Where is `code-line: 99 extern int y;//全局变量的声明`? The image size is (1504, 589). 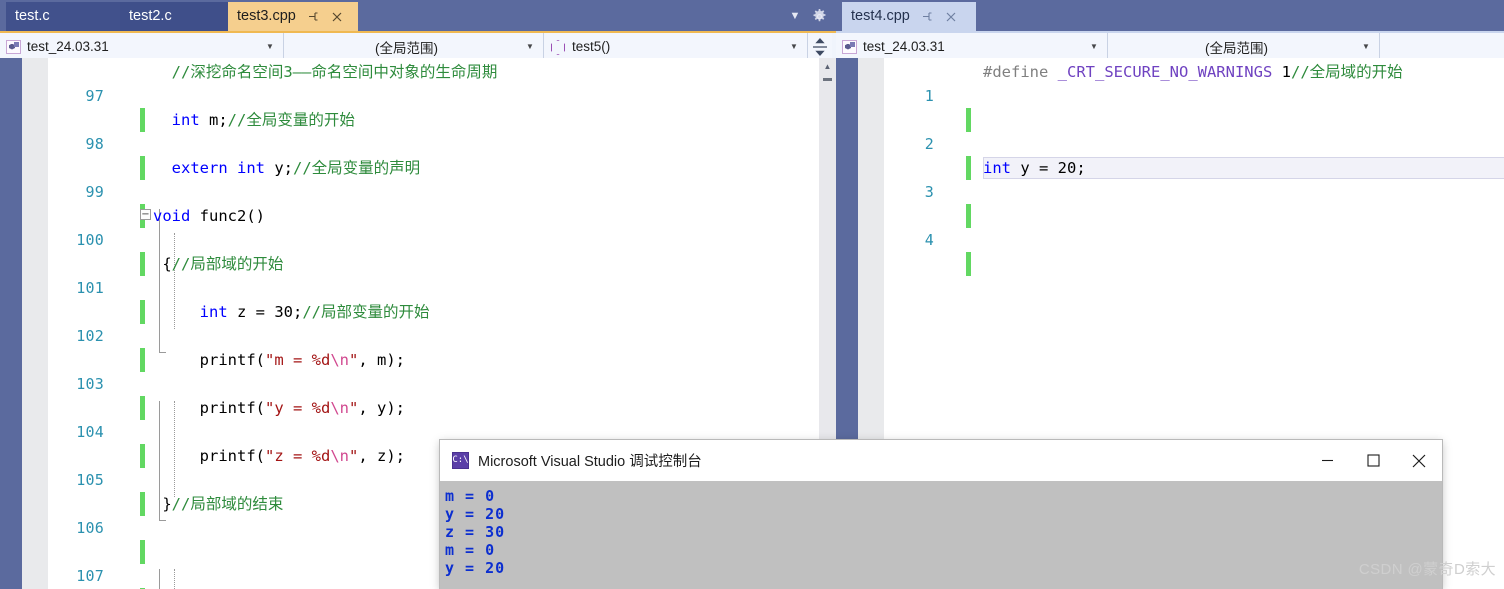
code-line: 99 extern int y;//全局变量的声明 is located at coordinates (429, 192).